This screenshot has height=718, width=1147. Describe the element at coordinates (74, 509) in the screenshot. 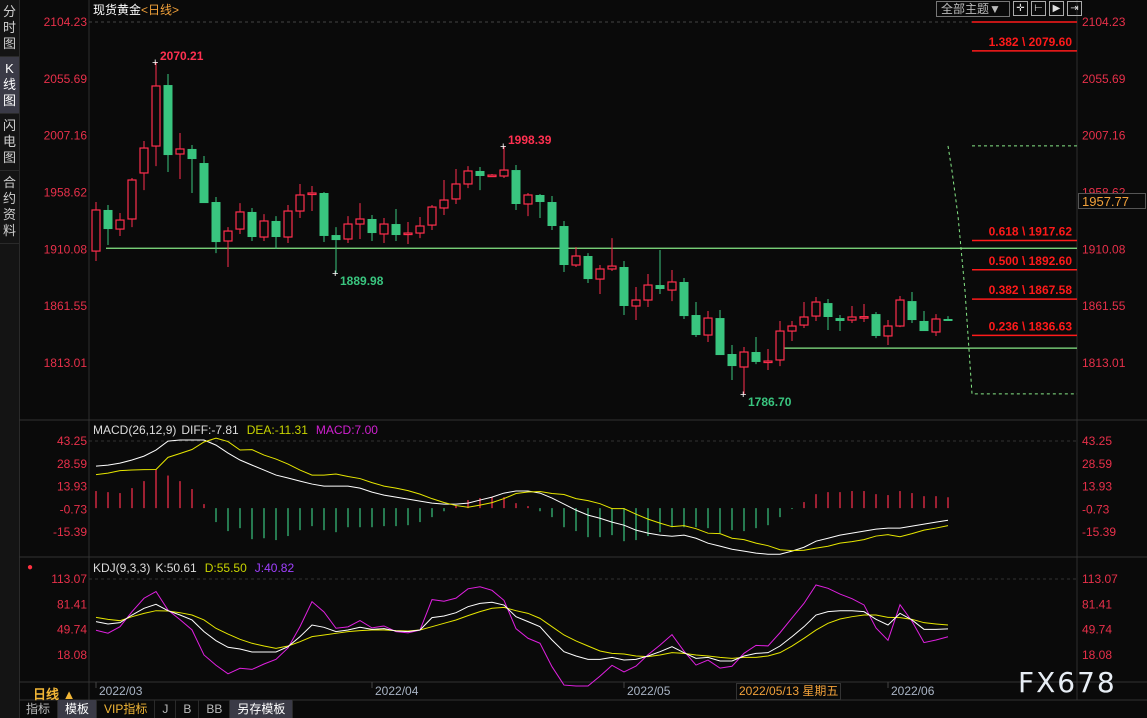

I see `macd-axis-label-left: -0.73` at that location.